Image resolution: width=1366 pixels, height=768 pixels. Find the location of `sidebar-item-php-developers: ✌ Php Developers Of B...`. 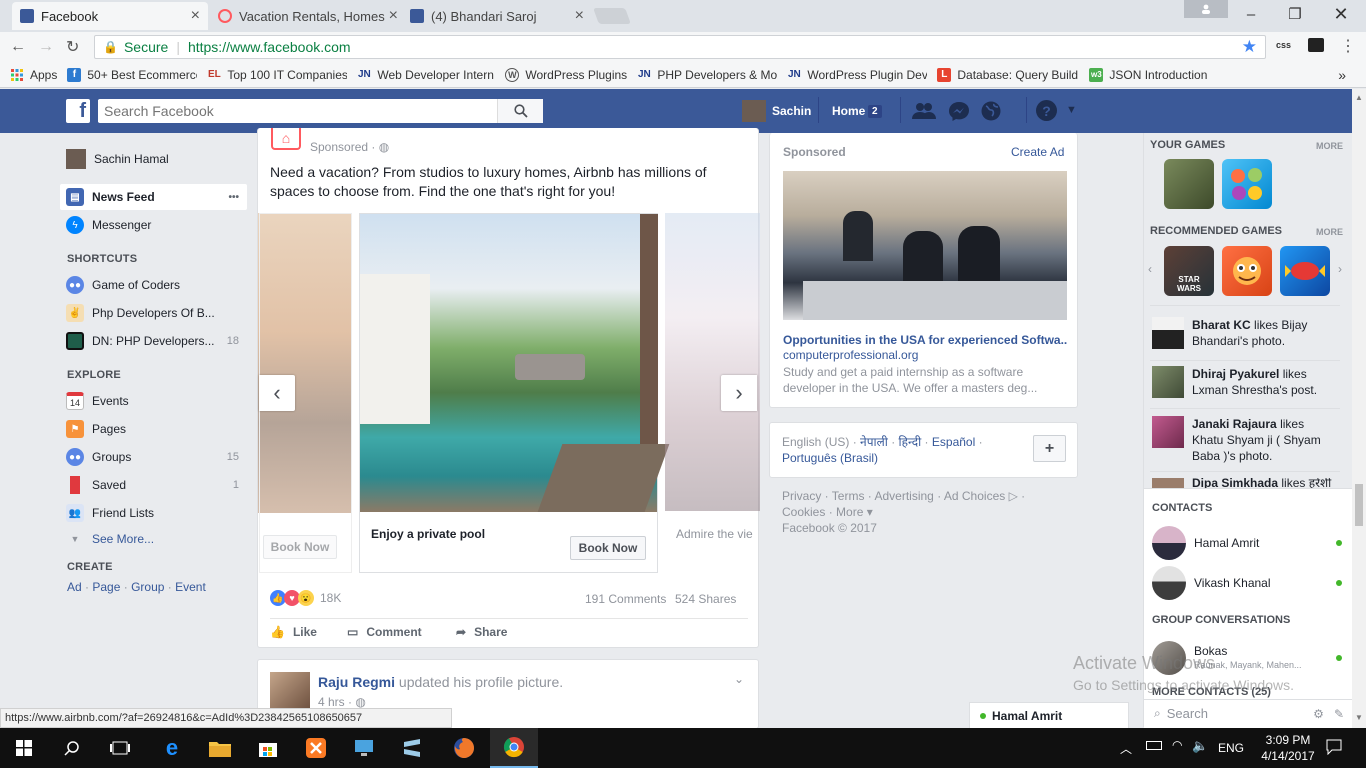

sidebar-item-php-developers: ✌ Php Developers Of B... is located at coordinates (153, 313).